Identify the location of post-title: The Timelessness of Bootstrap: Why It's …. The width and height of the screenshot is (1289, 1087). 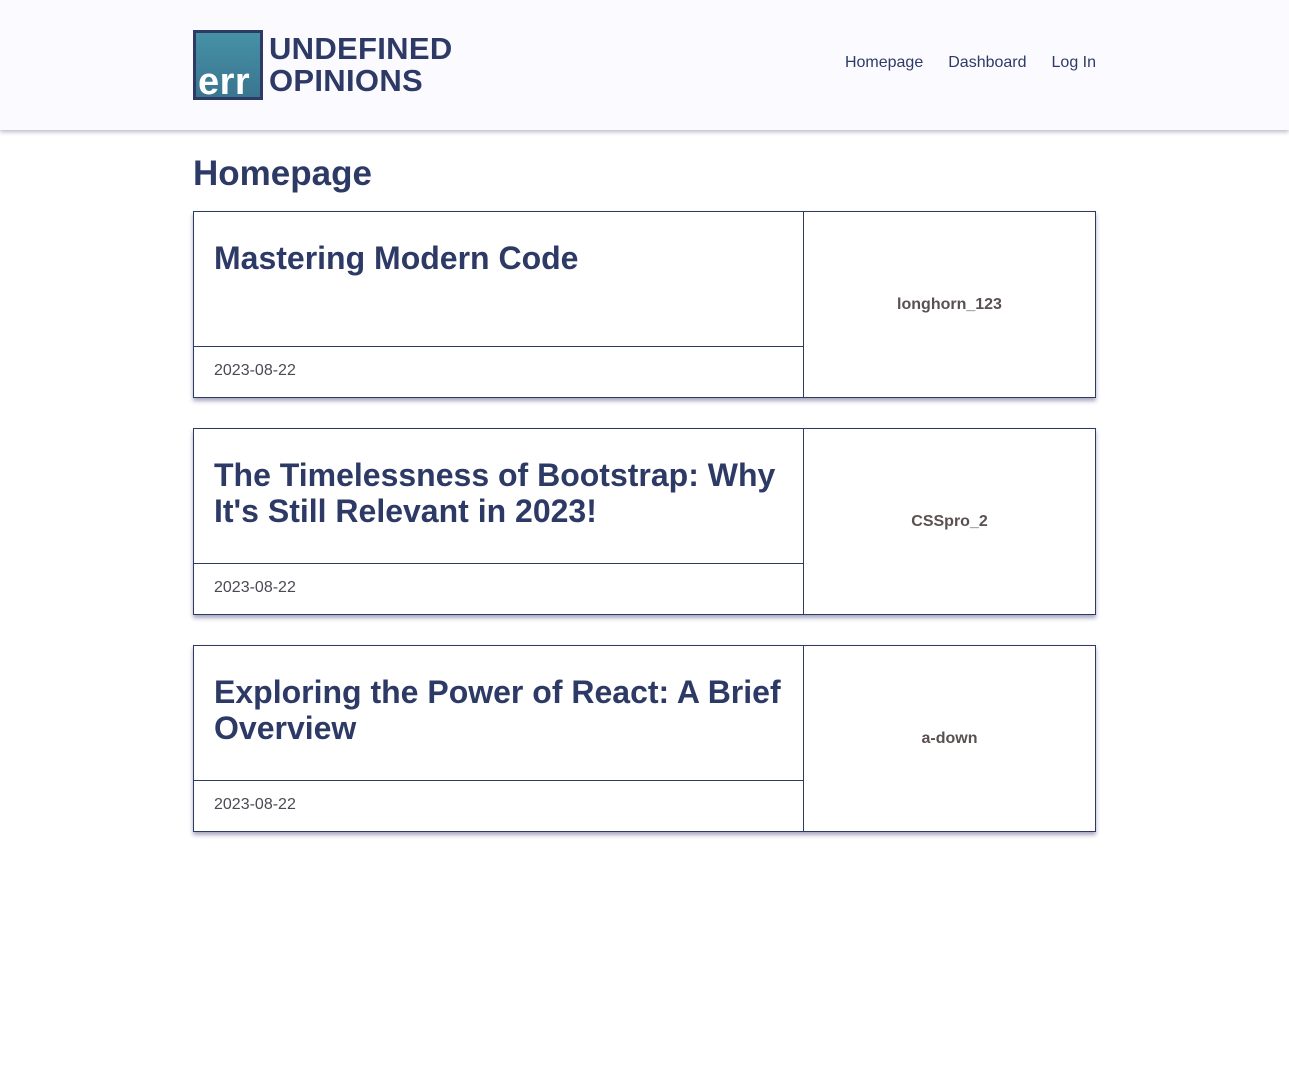
(498, 493).